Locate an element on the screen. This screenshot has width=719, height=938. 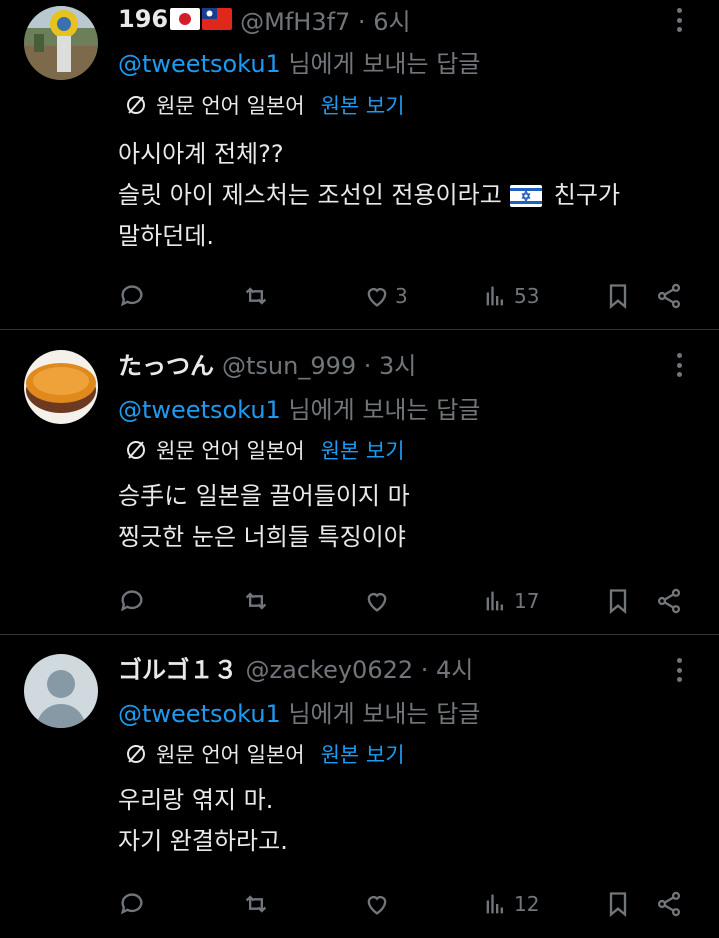
tweet-header: たっつん @tsun_999 · 3시 is located at coordinates (267, 363).